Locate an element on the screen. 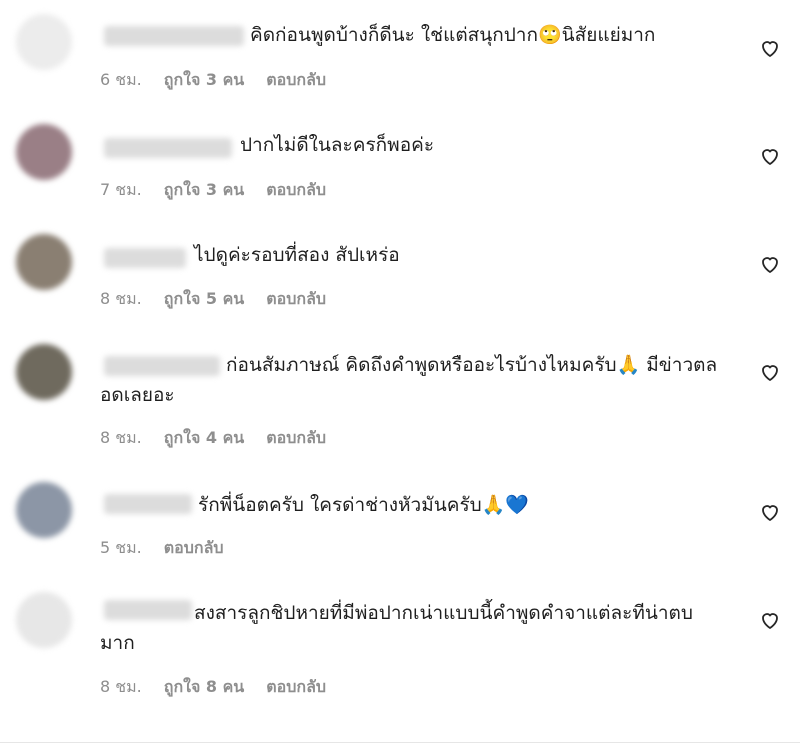  comment-meta: 8 ชม. ถูกใจ 8 คน ตอบกลับ is located at coordinates (213, 687).